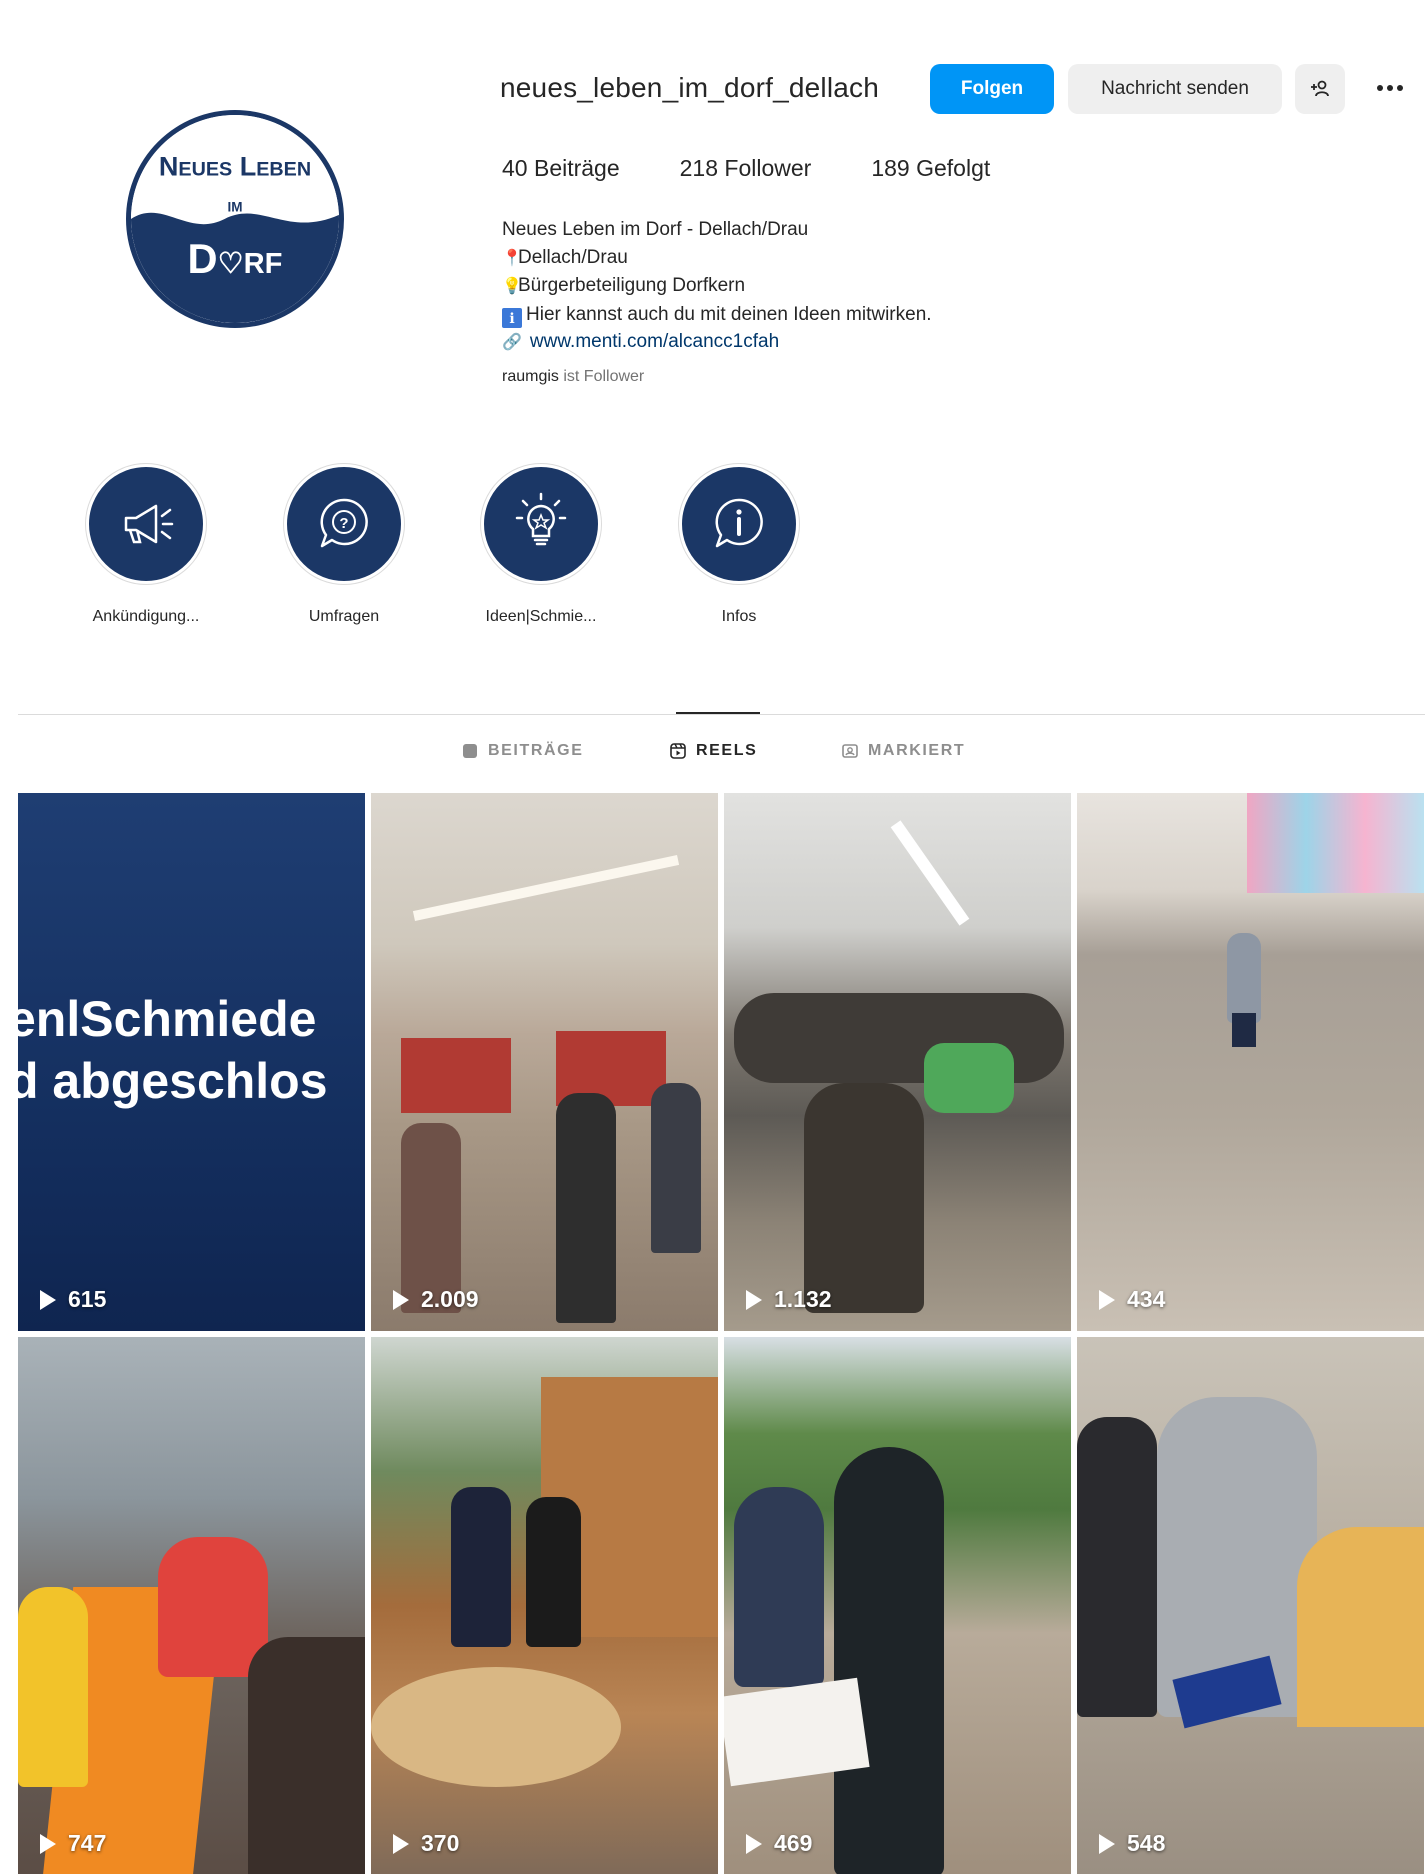 This screenshot has width=1425, height=1874. I want to click on more-dots-icon, so click(1380, 88).